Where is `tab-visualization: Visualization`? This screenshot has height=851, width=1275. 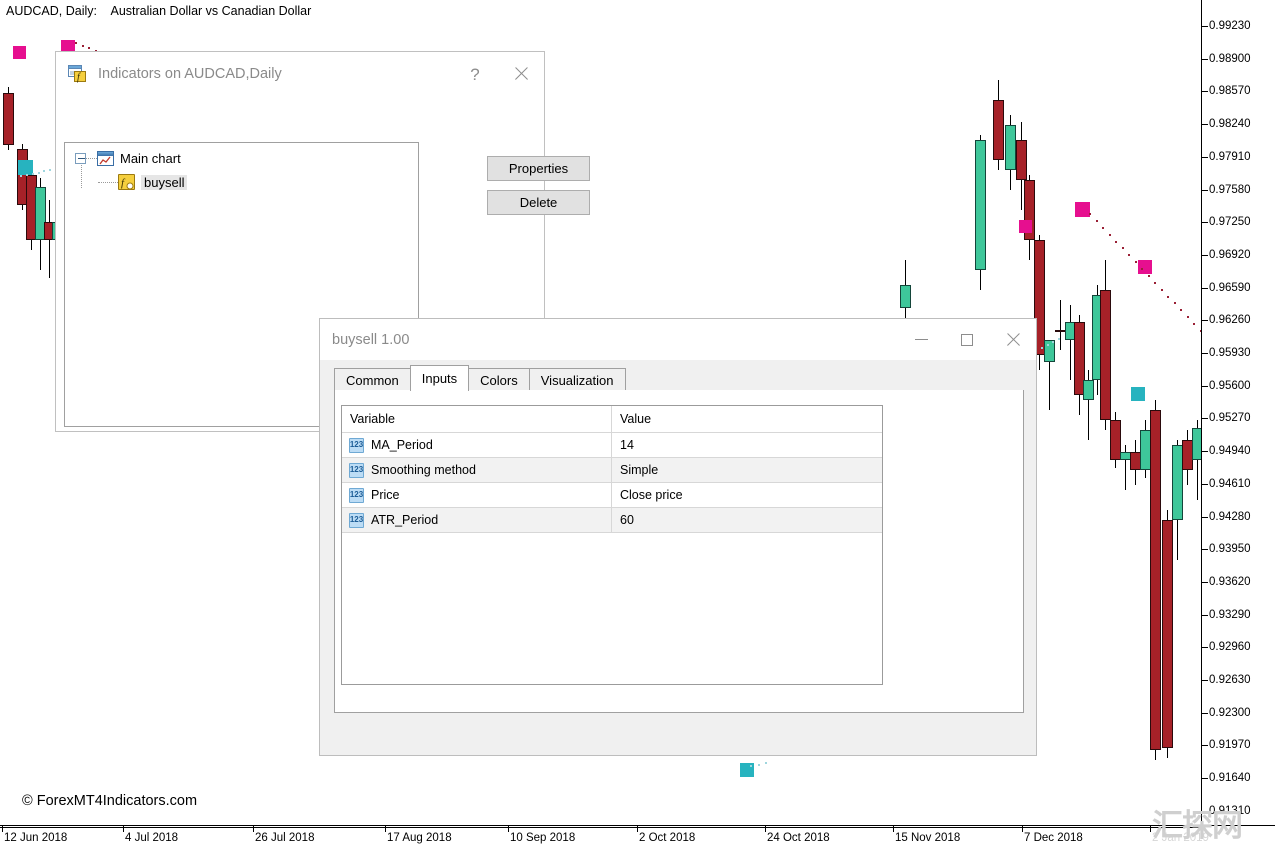 tab-visualization: Visualization is located at coordinates (577, 379).